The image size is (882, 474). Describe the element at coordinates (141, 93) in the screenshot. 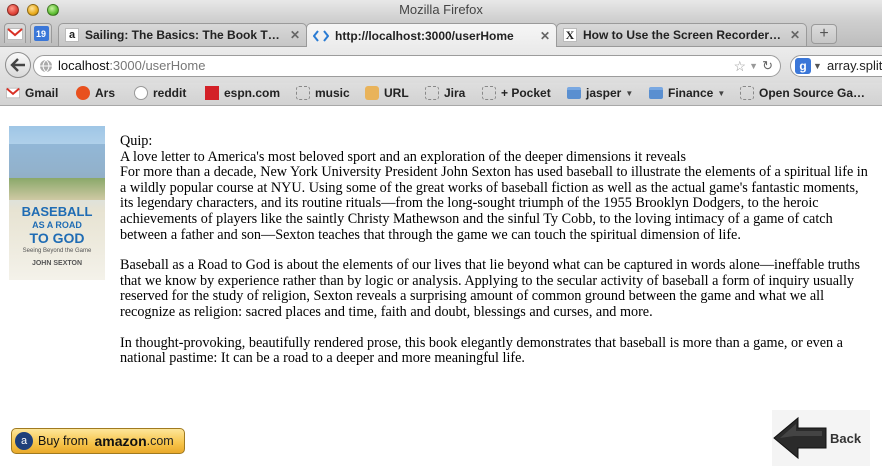

I see `reddit-icon` at that location.